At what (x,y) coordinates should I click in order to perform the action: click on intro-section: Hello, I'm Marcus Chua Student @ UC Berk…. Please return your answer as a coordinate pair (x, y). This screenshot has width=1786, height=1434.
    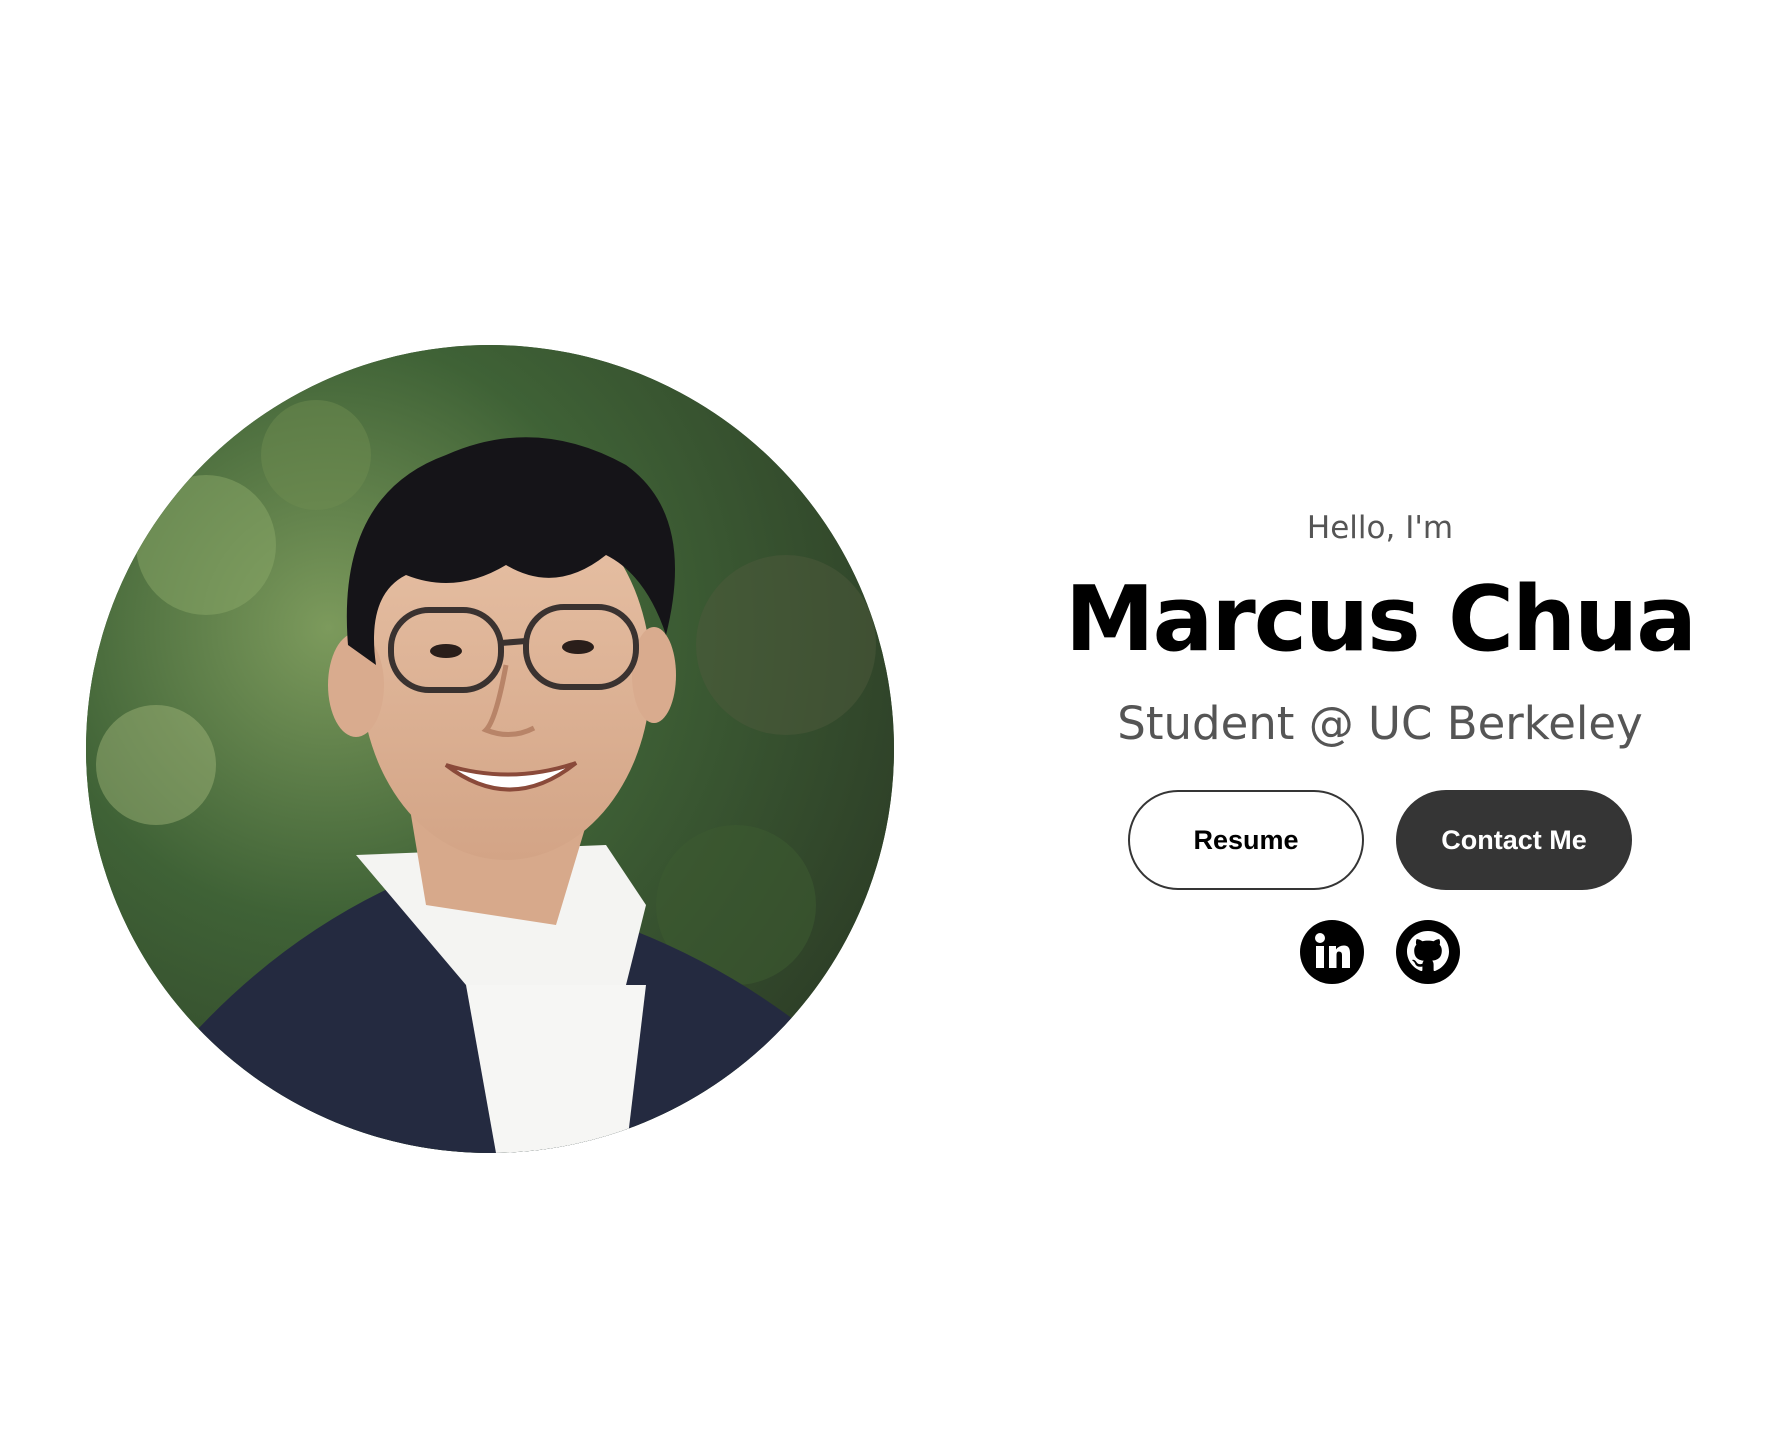
    Looking at the image, I should click on (1380, 737).